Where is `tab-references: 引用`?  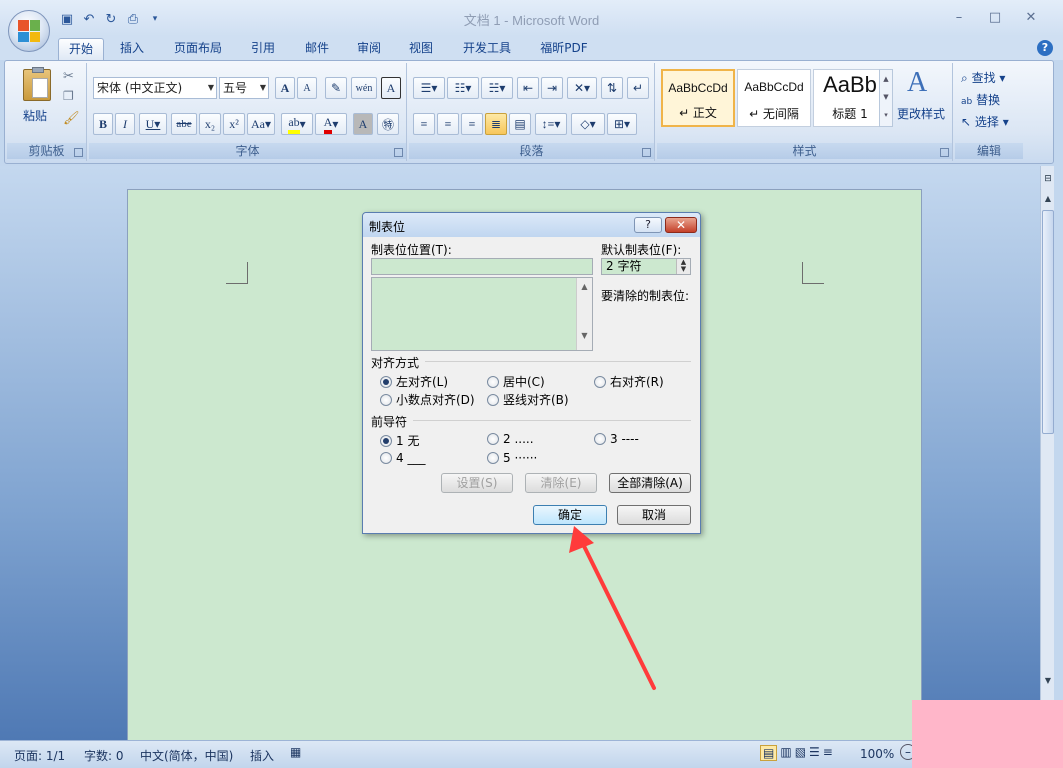 tab-references: 引用 is located at coordinates (263, 49).